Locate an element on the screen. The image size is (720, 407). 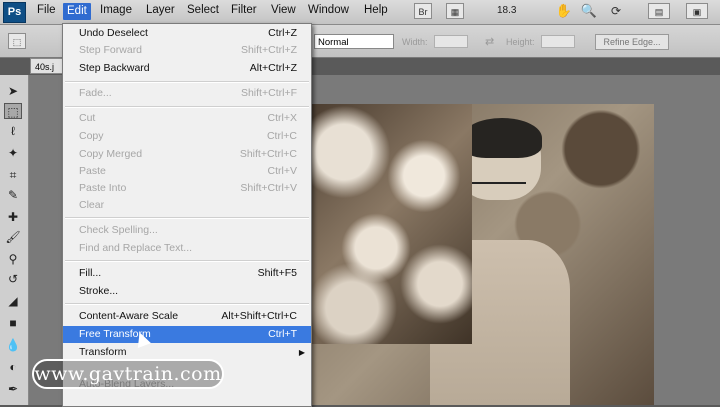
style-select: Normal is located at coordinates (354, 41).